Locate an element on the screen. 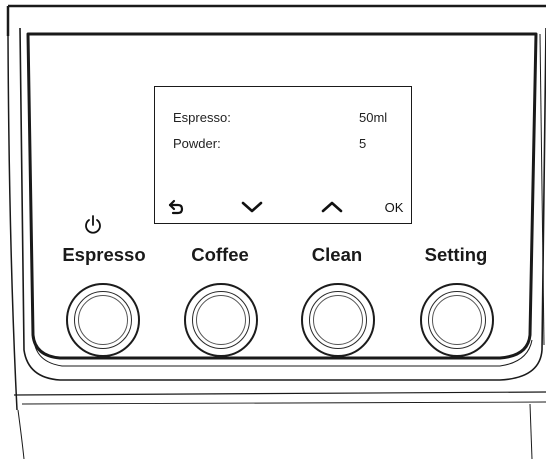 Image resolution: width=546 pixels, height=459 pixels. setting-button-label: Setting is located at coordinates (456, 254).